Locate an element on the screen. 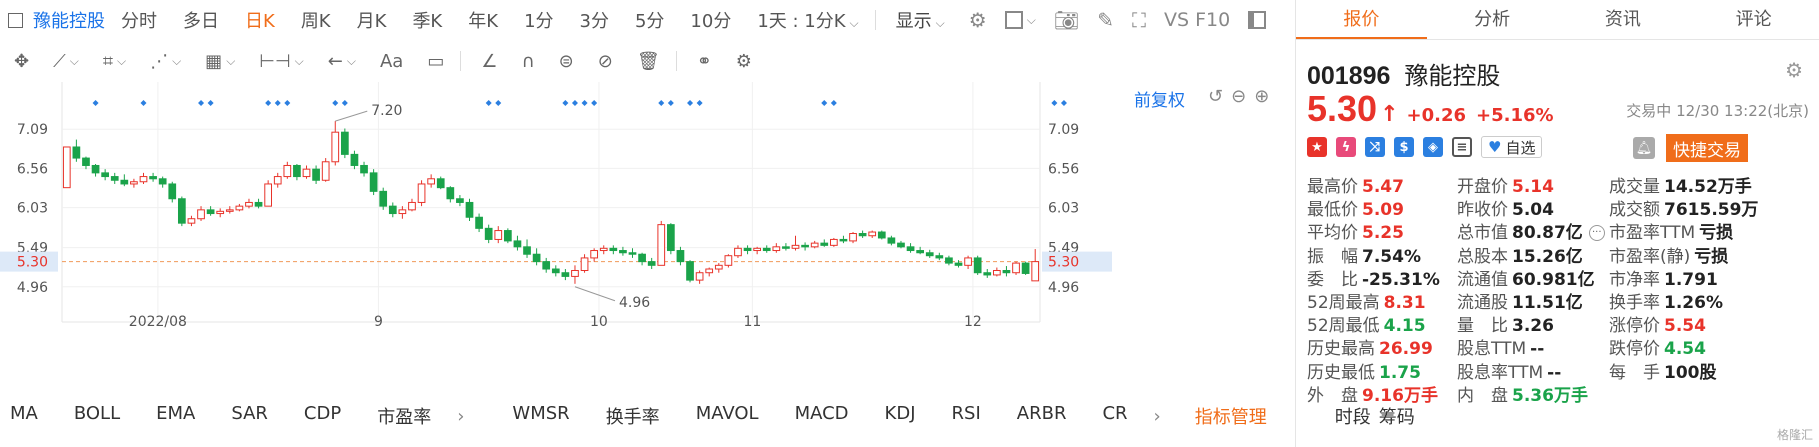 This screenshot has height=447, width=1819. tab-0: 报价 is located at coordinates (1361, 19).